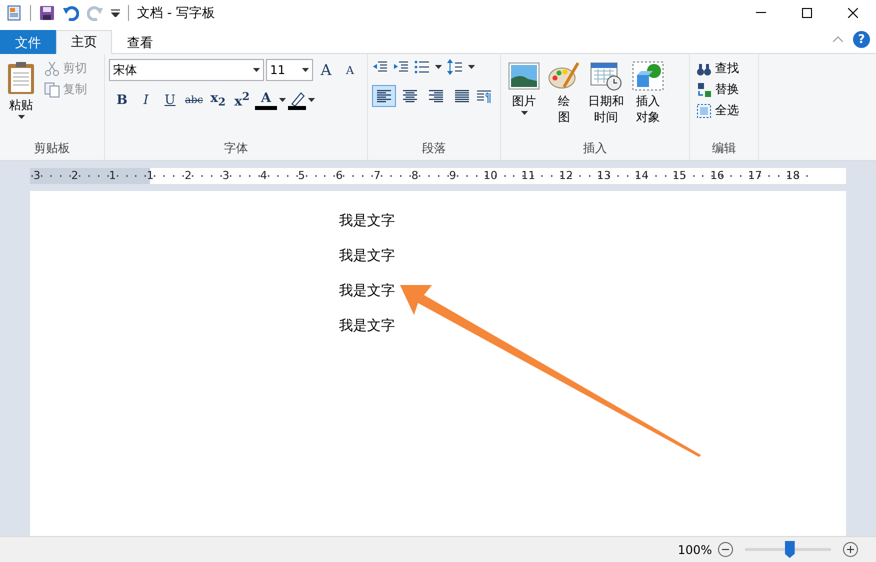 Image resolution: width=876 pixels, height=562 pixels. I want to click on zoom-slider-thumb, so click(789, 549).